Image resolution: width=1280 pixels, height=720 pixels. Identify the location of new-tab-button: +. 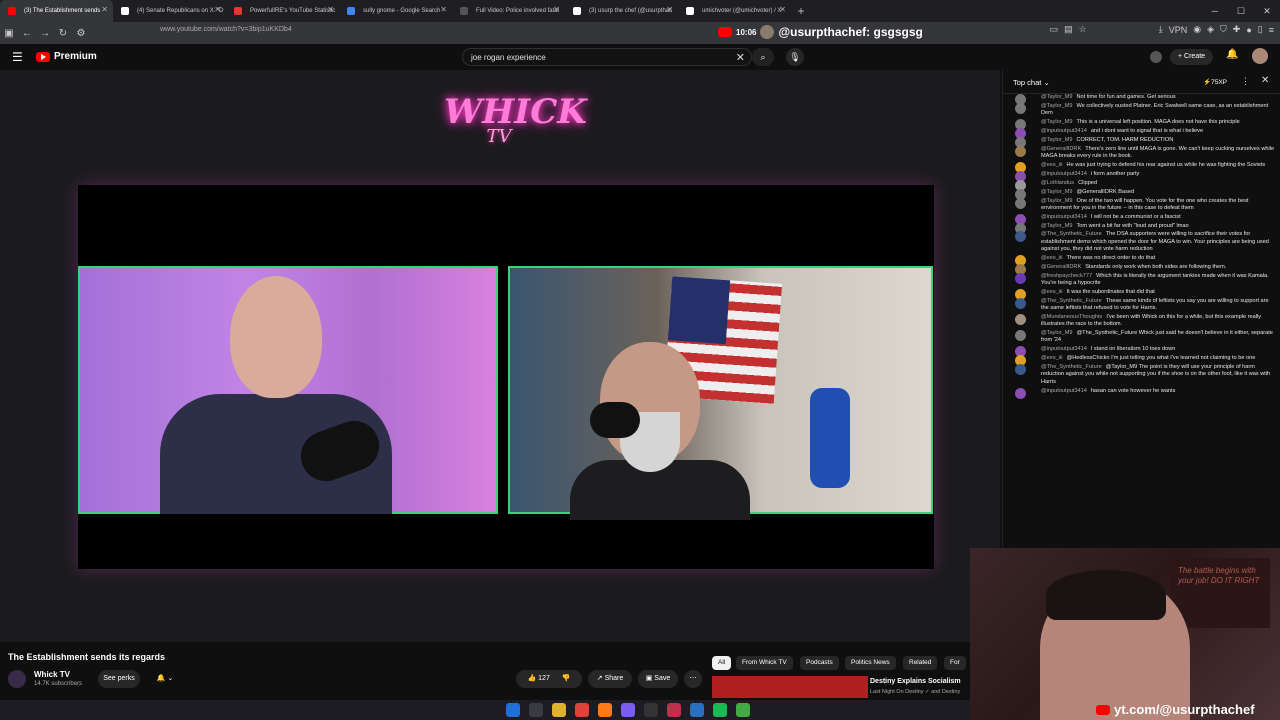
(801, 11).